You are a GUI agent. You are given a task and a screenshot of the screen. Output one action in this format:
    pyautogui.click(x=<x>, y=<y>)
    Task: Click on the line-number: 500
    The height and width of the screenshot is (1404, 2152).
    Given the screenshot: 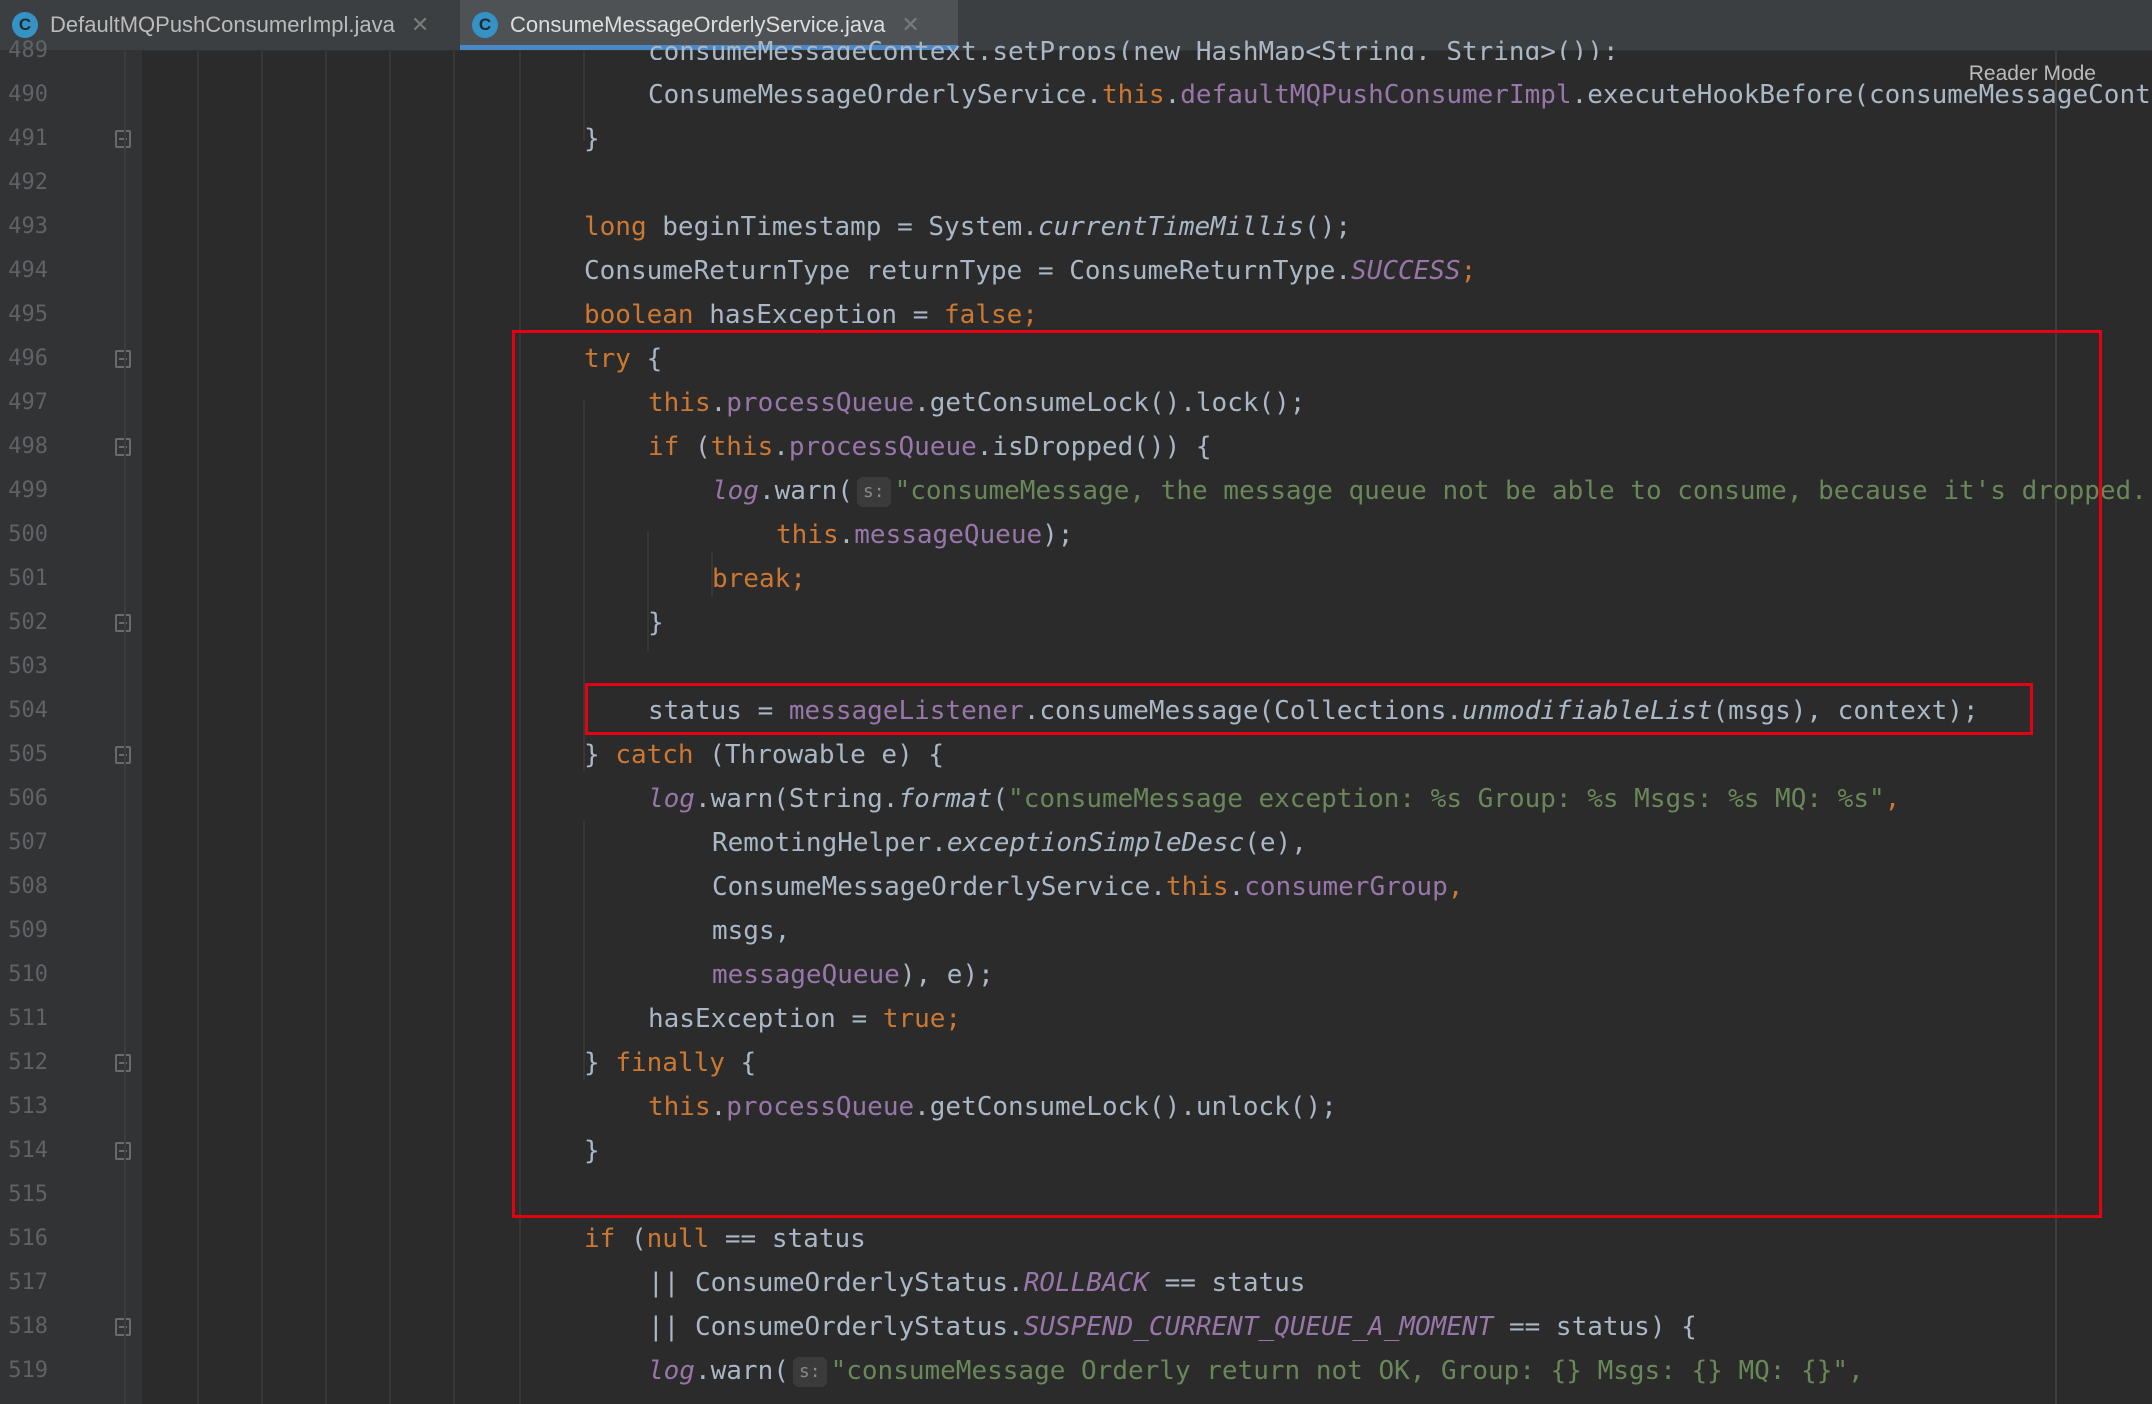 What is the action you would take?
    pyautogui.click(x=28, y=534)
    